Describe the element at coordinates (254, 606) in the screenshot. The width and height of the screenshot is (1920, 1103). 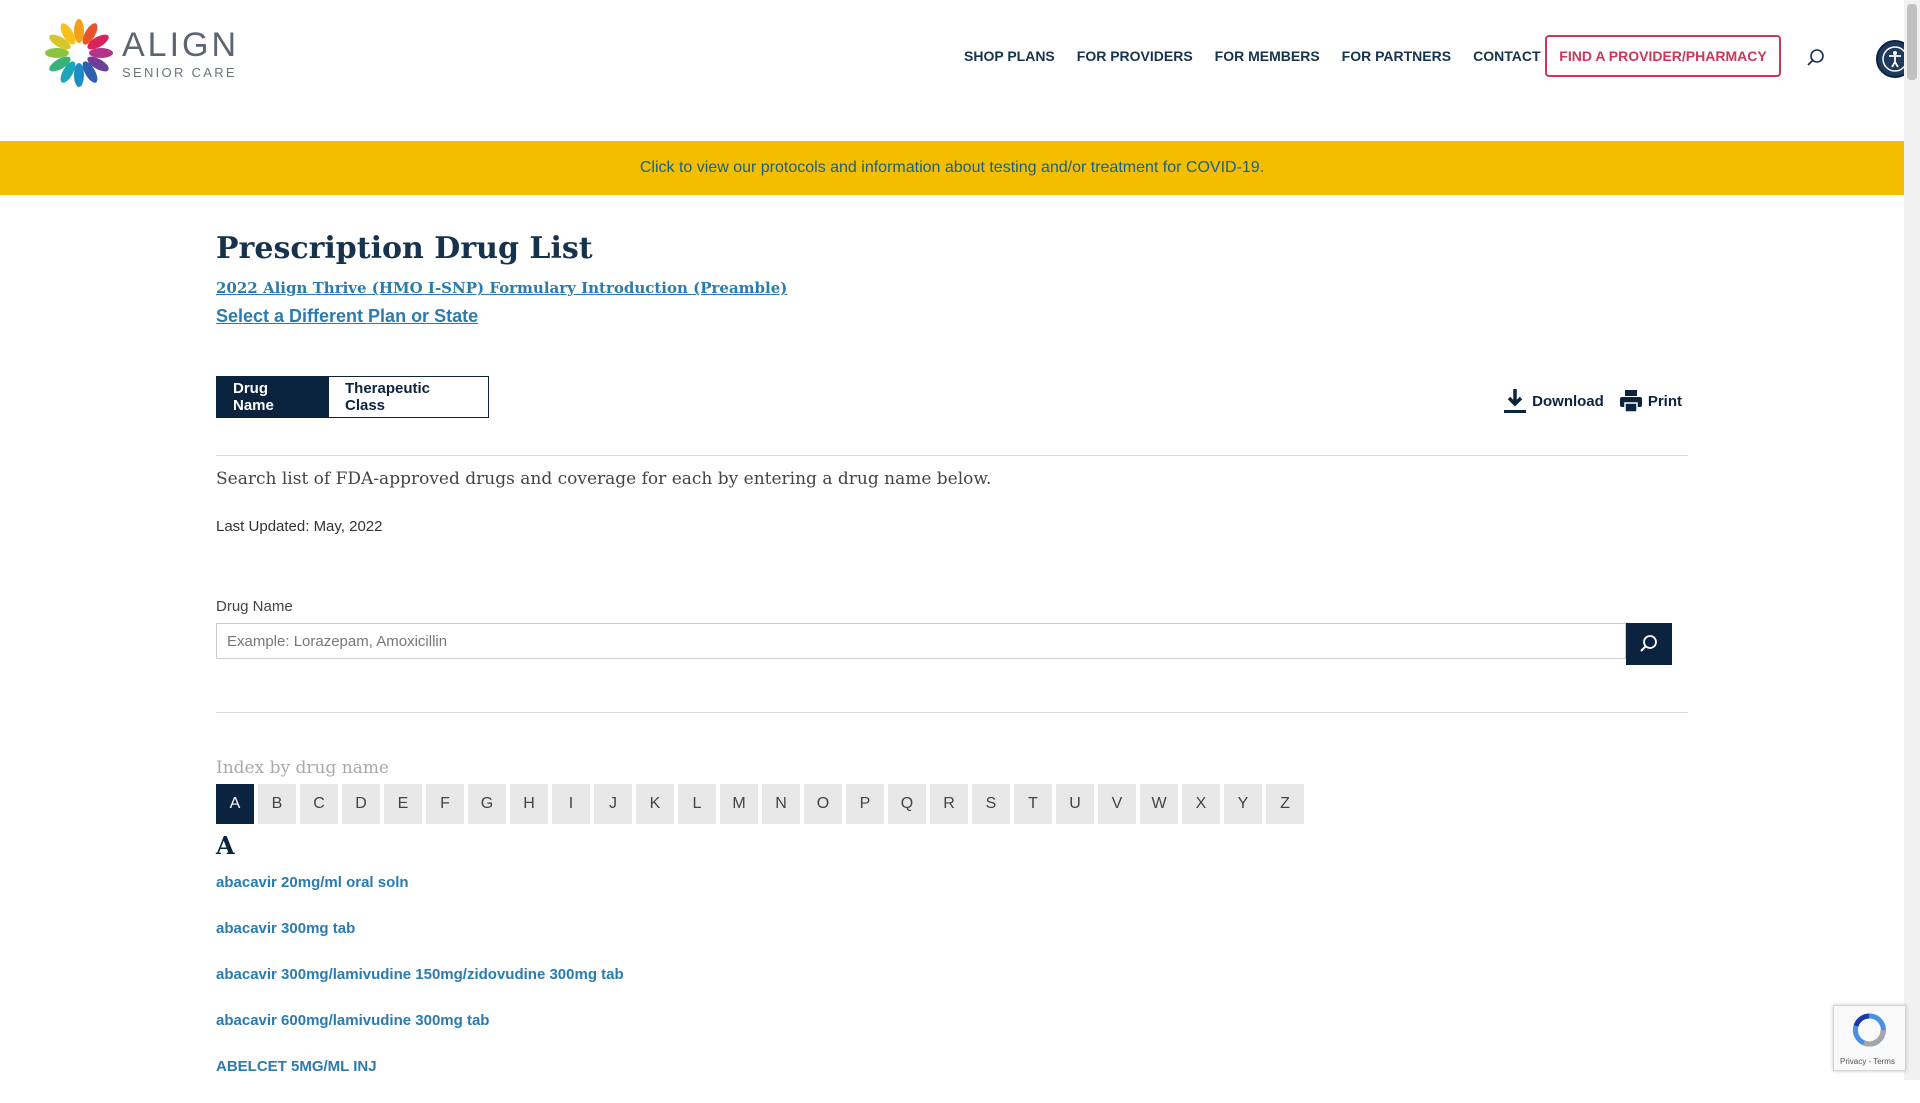
I see `drug-name-label: Drug Name` at that location.